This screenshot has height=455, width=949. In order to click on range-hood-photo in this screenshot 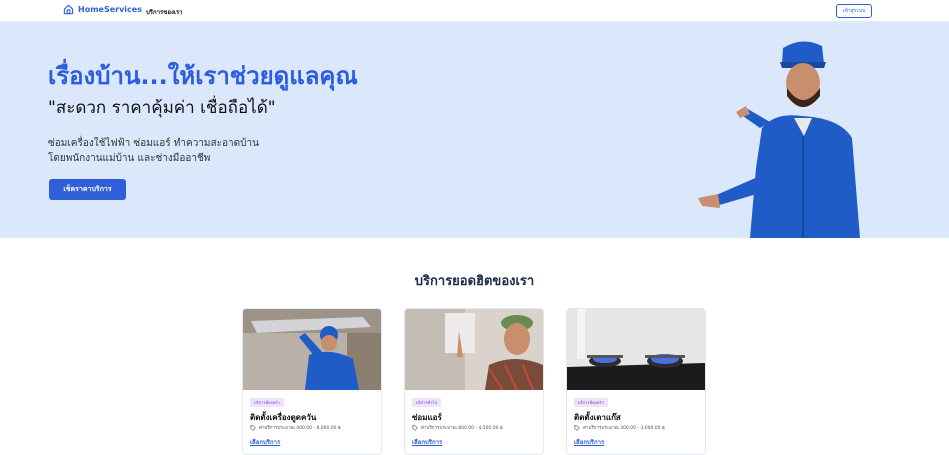, I will do `click(312, 349)`.